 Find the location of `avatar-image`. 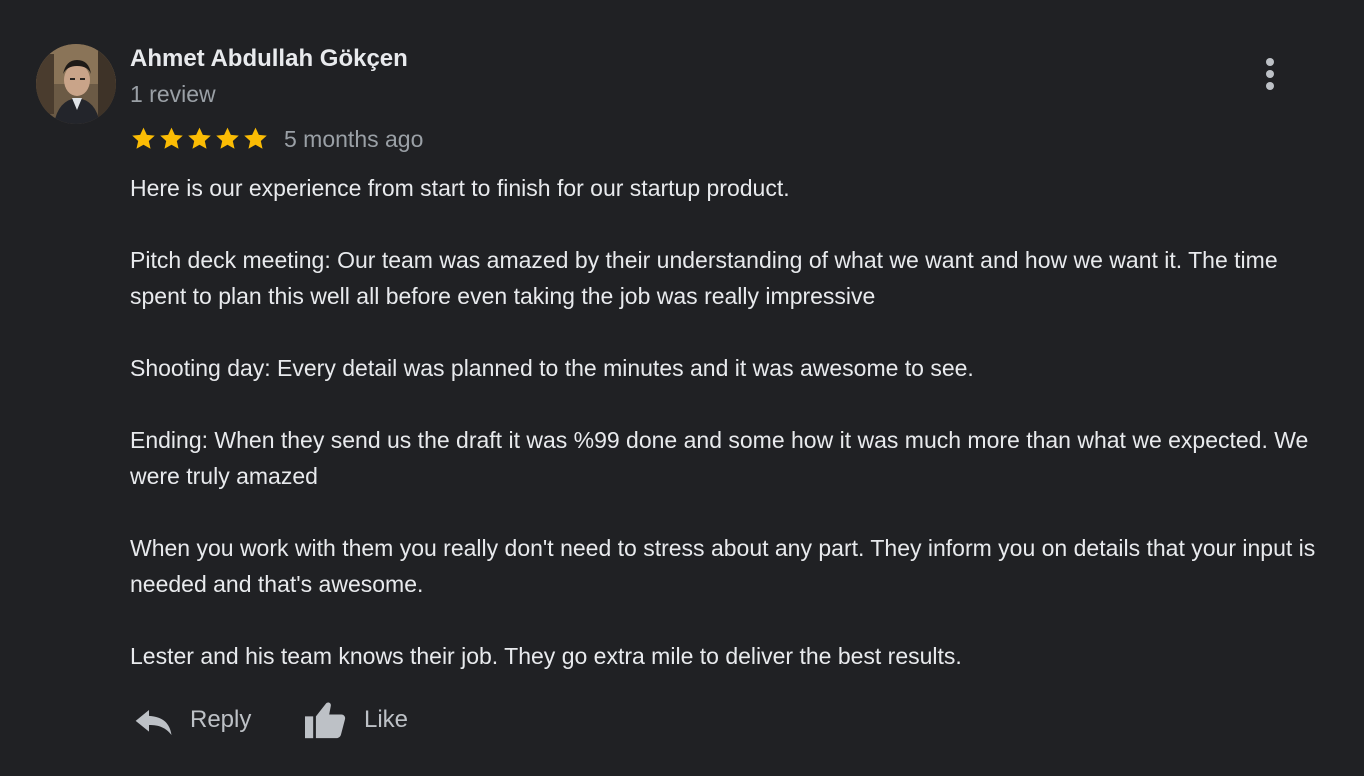

avatar-image is located at coordinates (76, 84).